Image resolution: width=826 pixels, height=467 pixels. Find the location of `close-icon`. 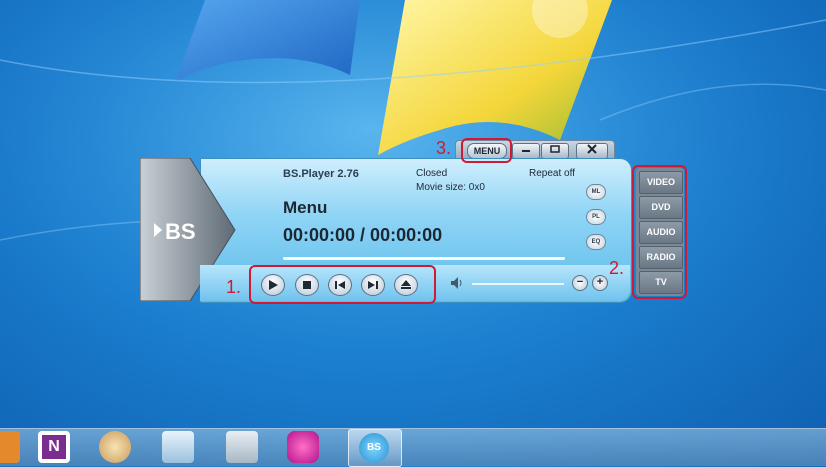

close-icon is located at coordinates (592, 149).